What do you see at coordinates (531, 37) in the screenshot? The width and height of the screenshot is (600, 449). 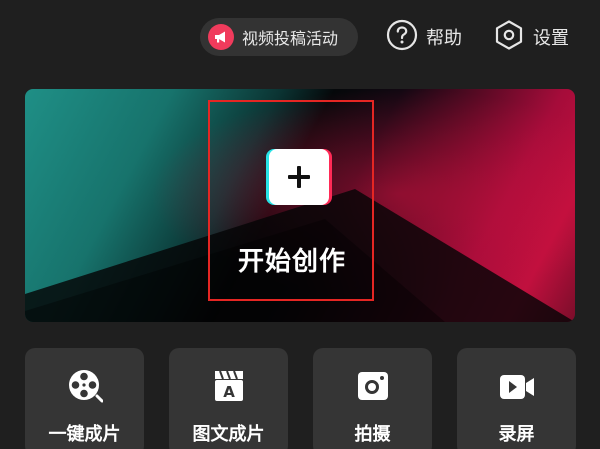 I see `settings-button: 设置` at bounding box center [531, 37].